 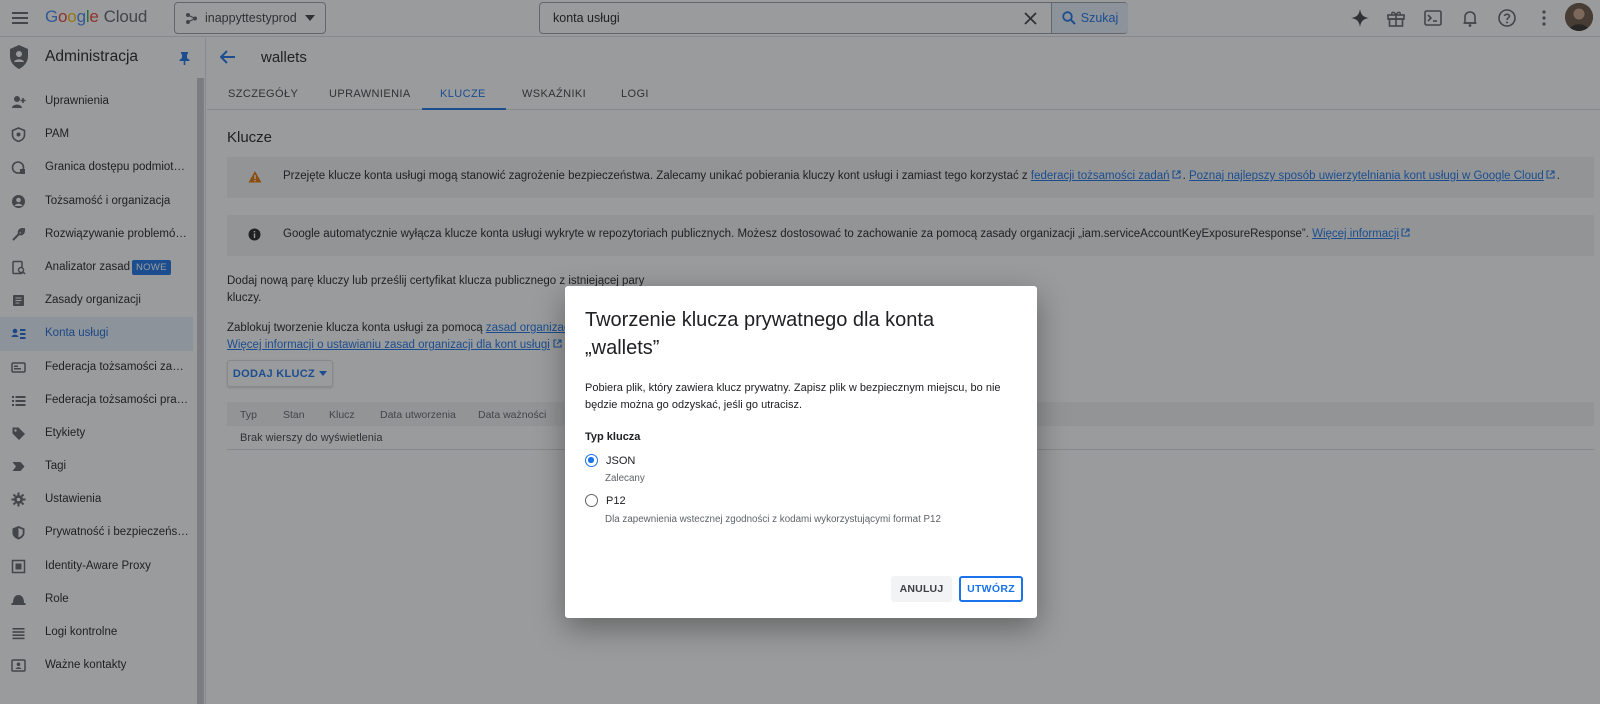 I want to click on radio-button, so click(x=591, y=500).